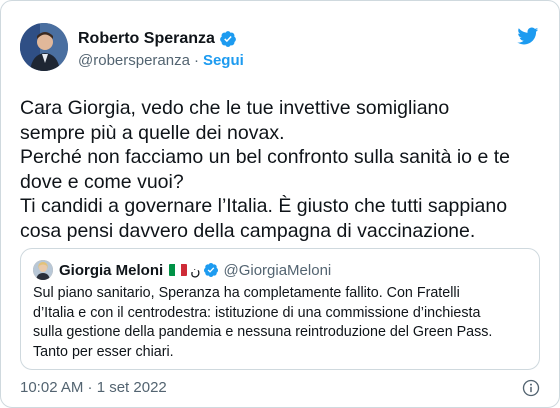 This screenshot has width=560, height=408. What do you see at coordinates (195, 269) in the screenshot?
I see `quoted-author-symbol: ن` at bounding box center [195, 269].